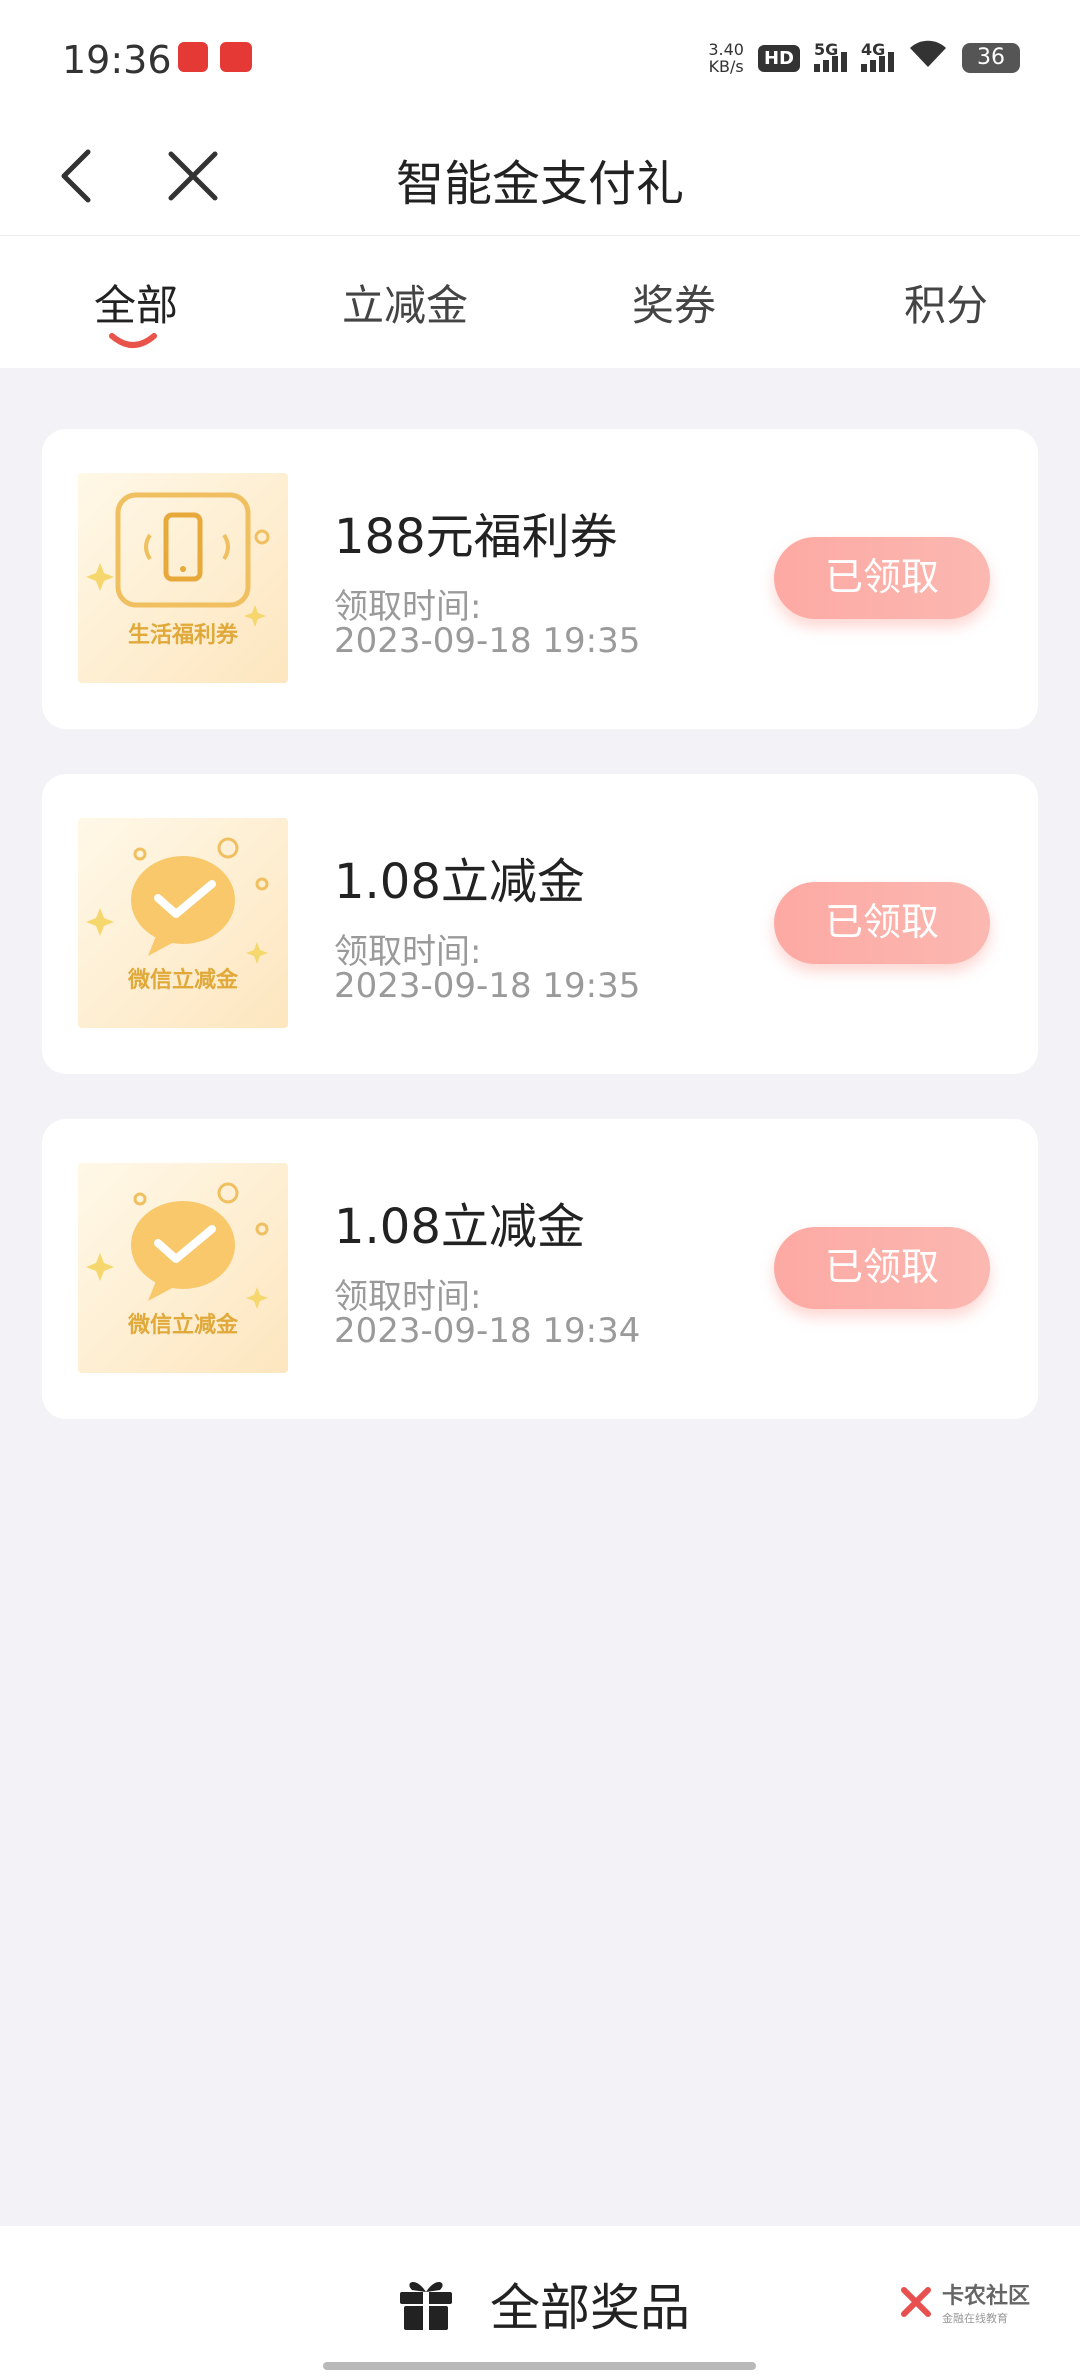 The image size is (1080, 2376). I want to click on watermark: 卡农社区 金融在线教育, so click(964, 2302).